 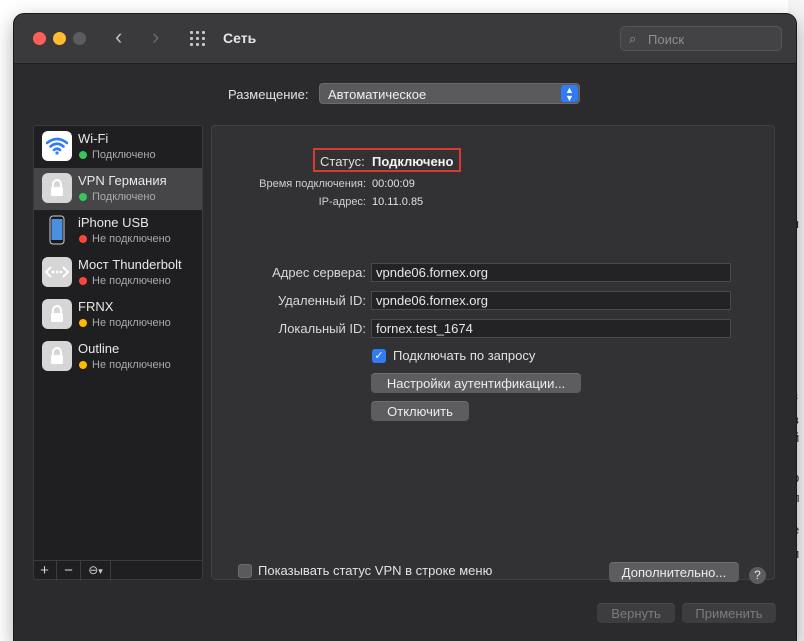 I want to click on location-label: Размещение:, so click(x=268, y=94).